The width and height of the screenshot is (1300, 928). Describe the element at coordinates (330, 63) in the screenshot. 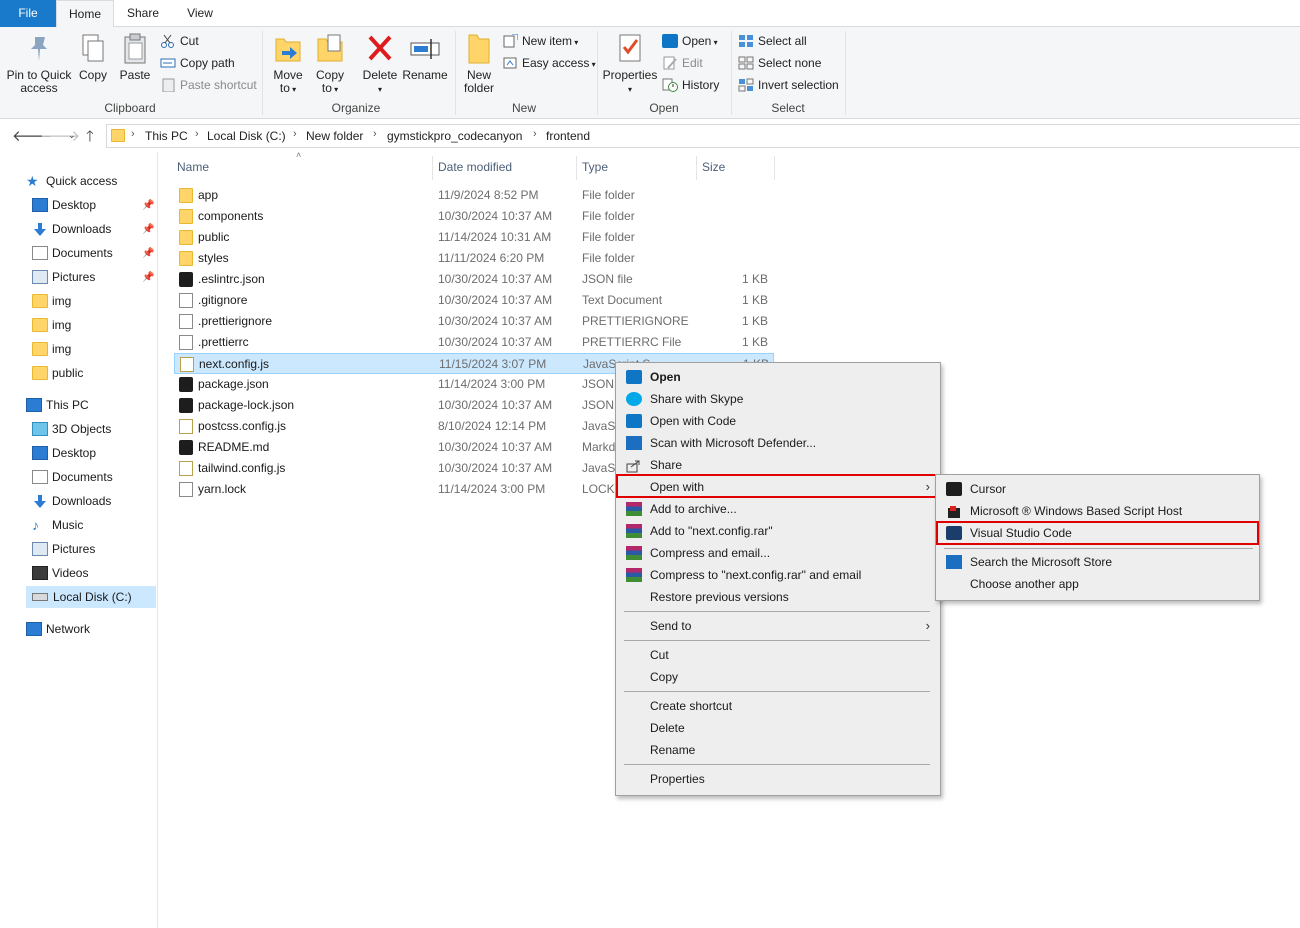

I see `copy-to-button: Copy to ▾` at that location.